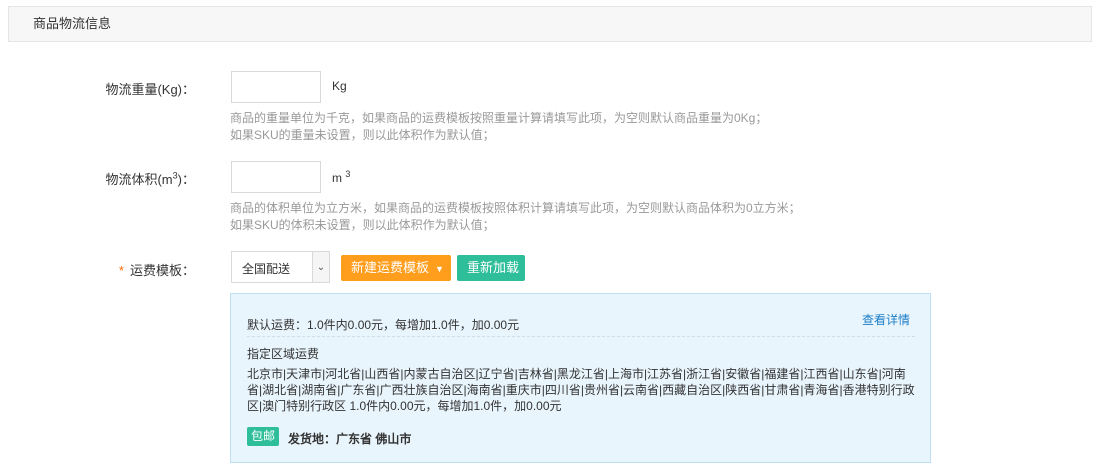 The width and height of the screenshot is (1097, 474). I want to click on weight-input, so click(276, 87).